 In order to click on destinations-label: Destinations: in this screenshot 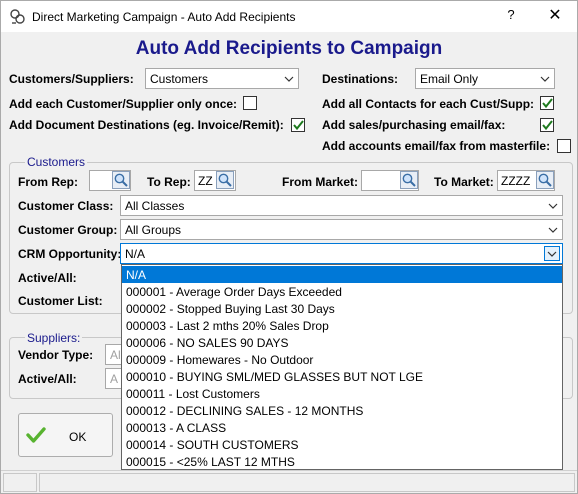, I will do `click(360, 79)`.